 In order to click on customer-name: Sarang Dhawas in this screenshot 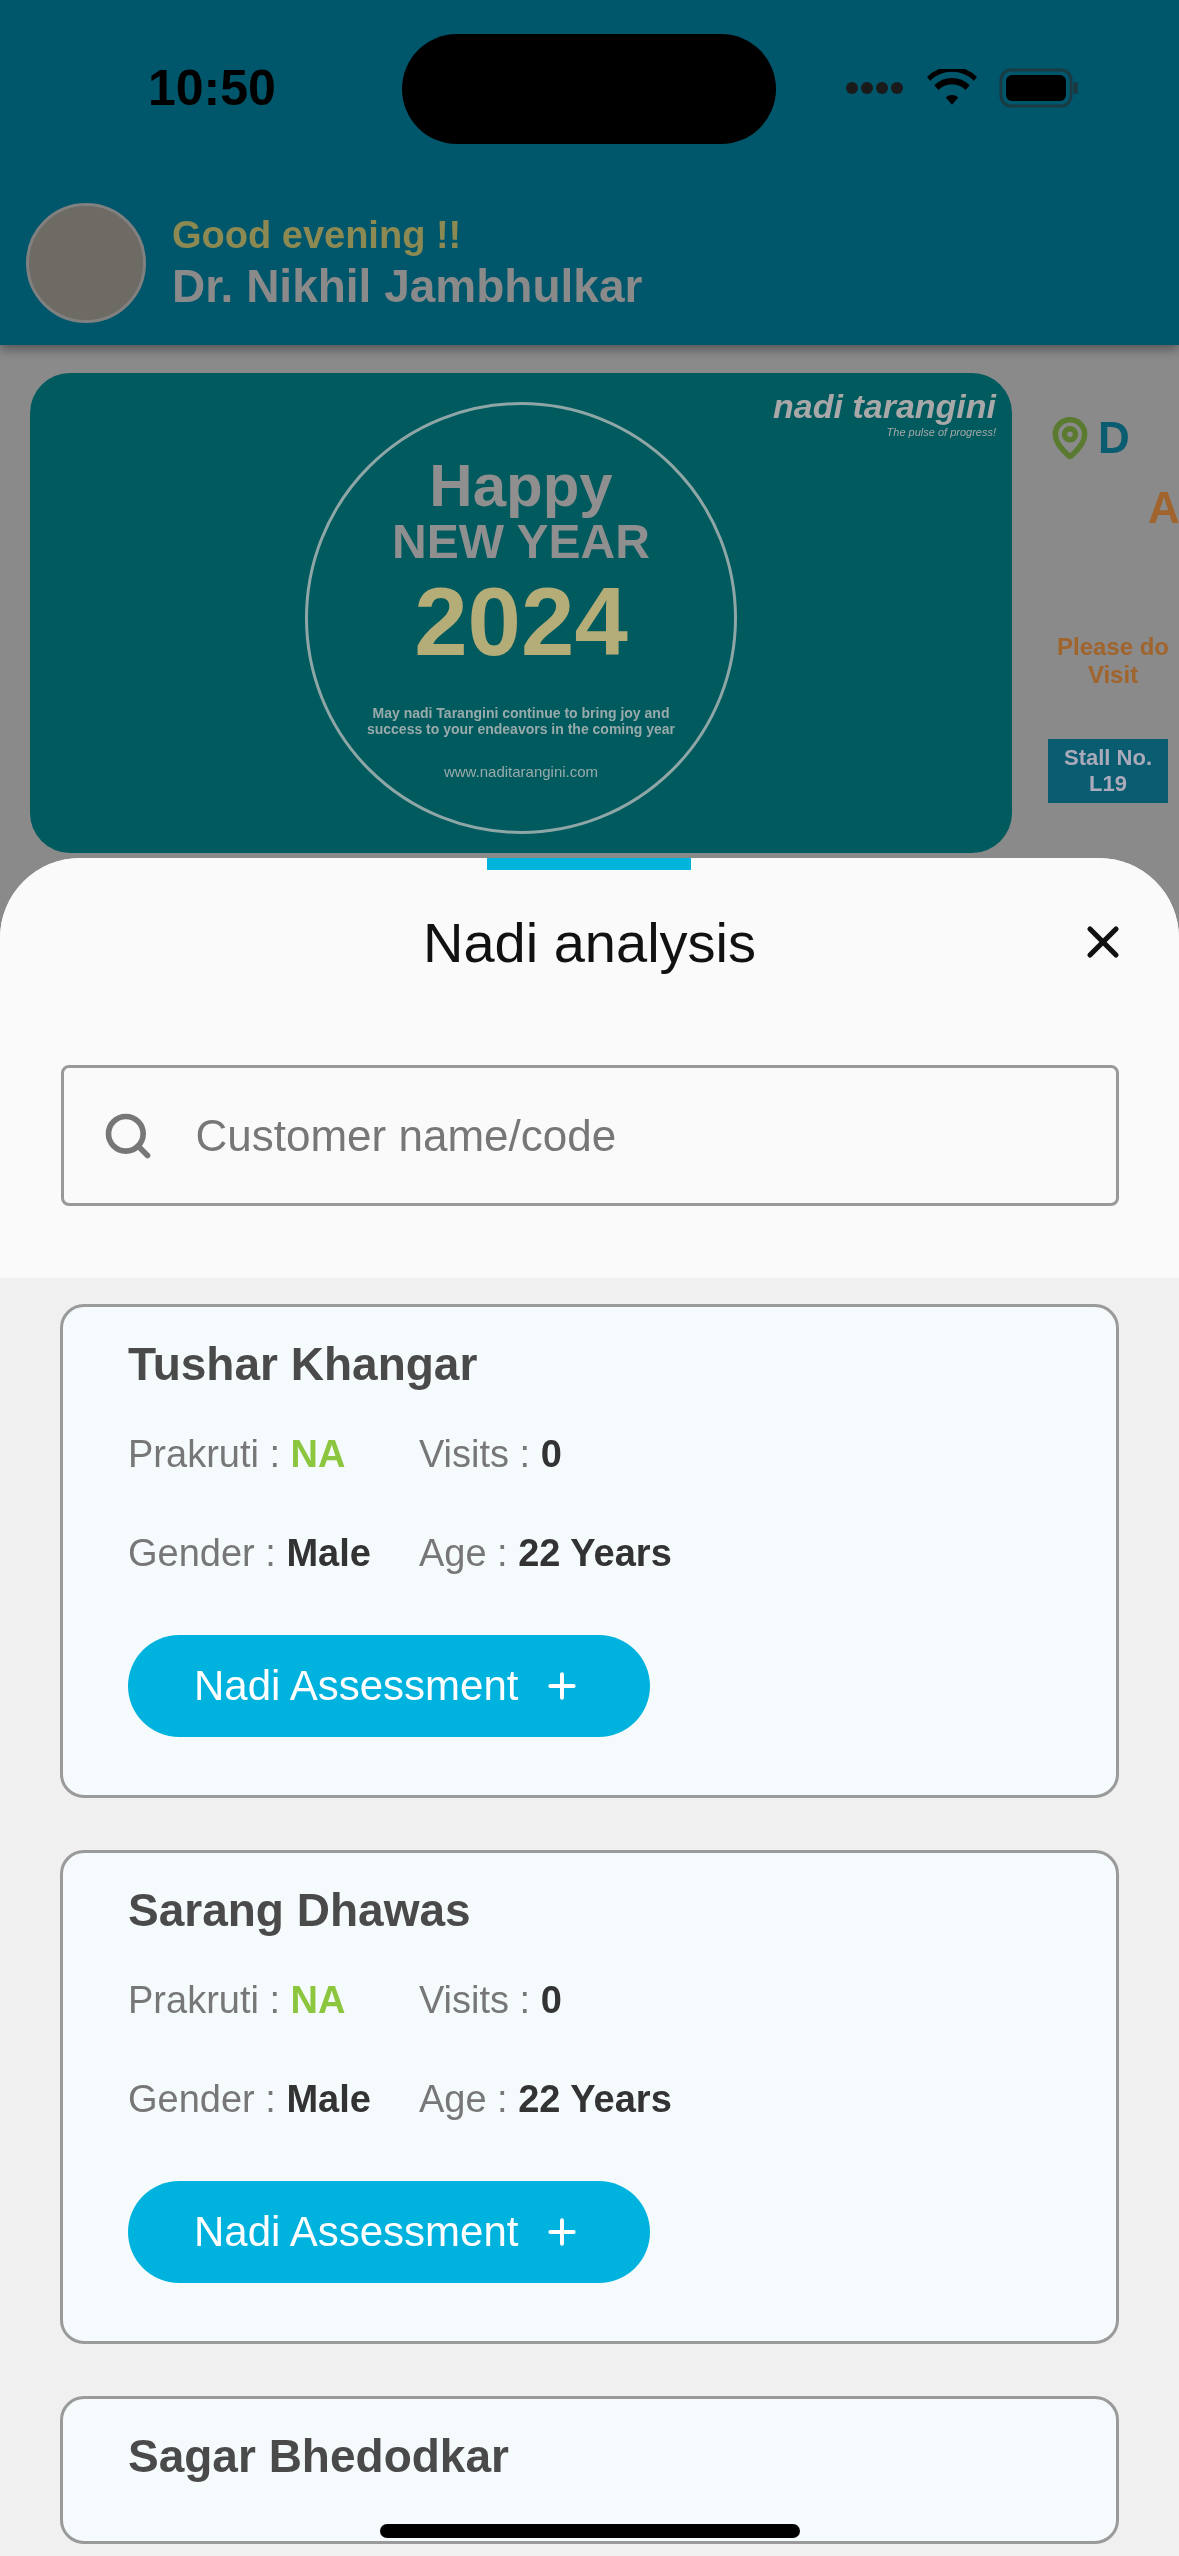, I will do `click(300, 1910)`.